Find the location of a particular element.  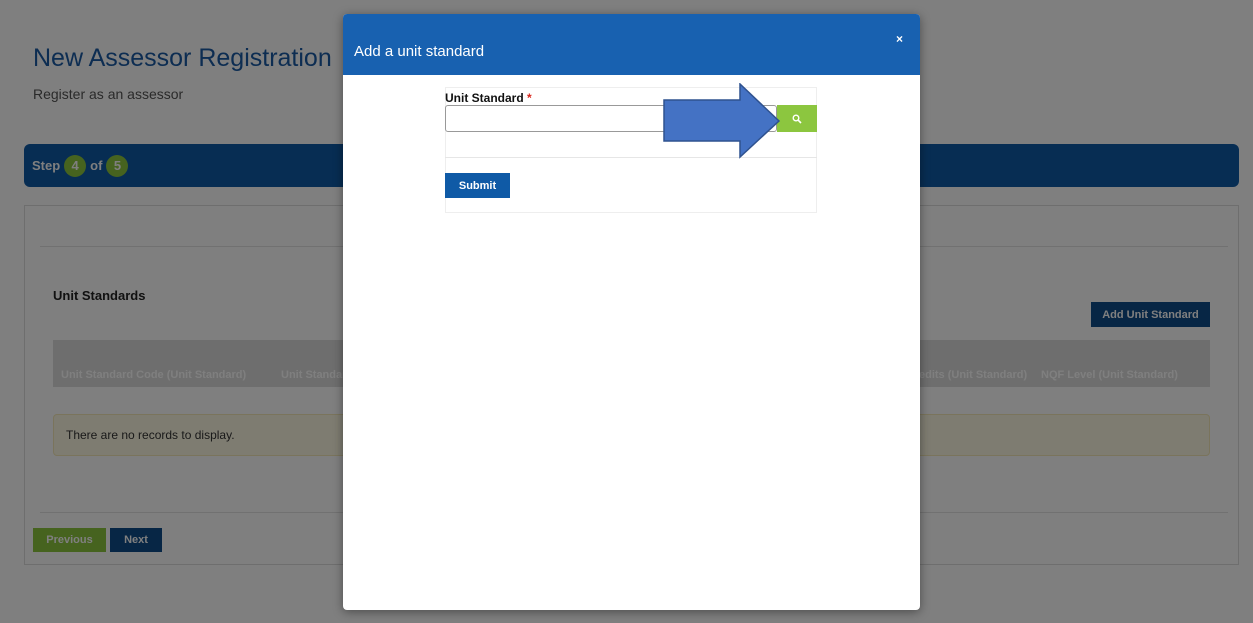

magnifier-icon is located at coordinates (797, 119).